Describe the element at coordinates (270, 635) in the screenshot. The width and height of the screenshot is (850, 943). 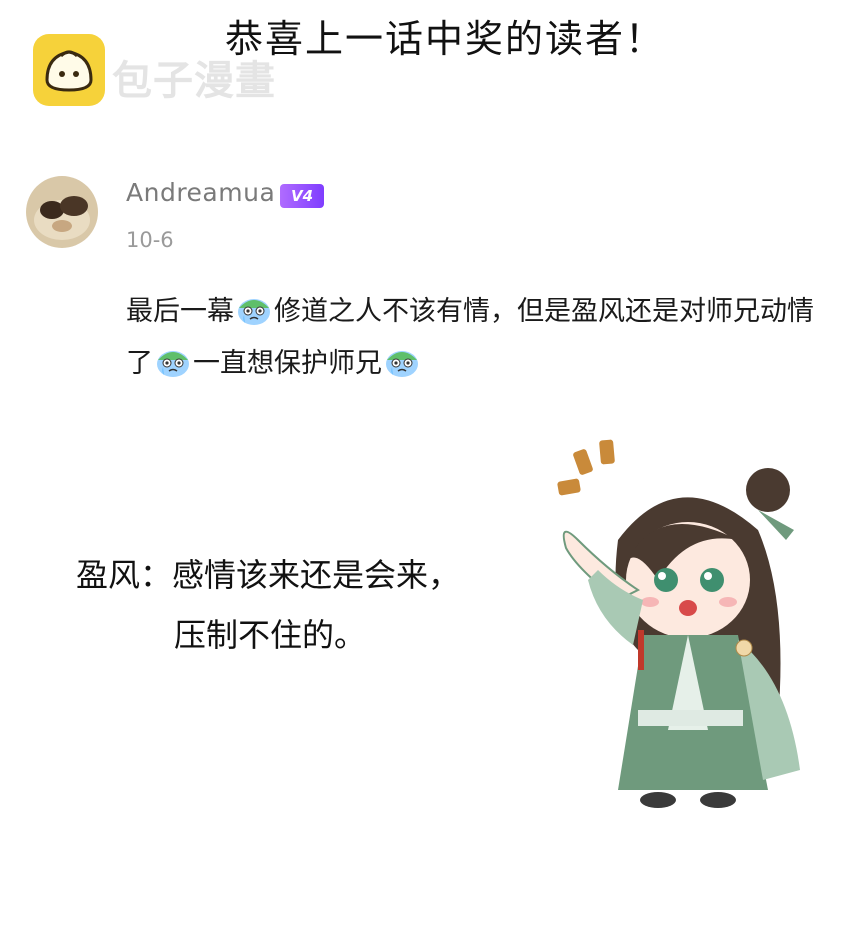
I see `caption-line-2: 压制不住的。` at that location.